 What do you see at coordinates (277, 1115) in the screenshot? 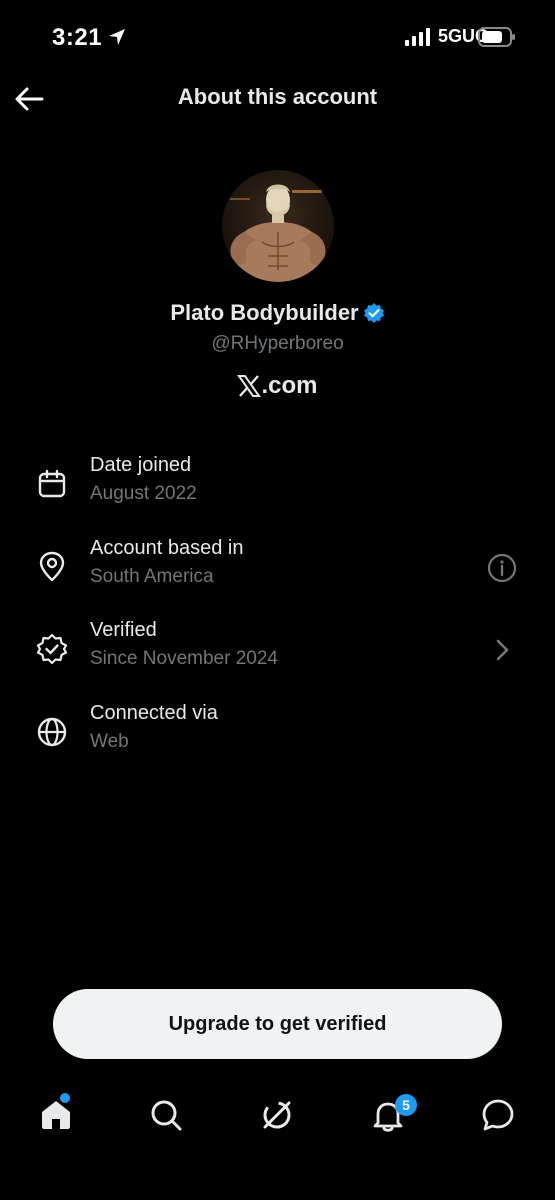
I see `grok-icon` at bounding box center [277, 1115].